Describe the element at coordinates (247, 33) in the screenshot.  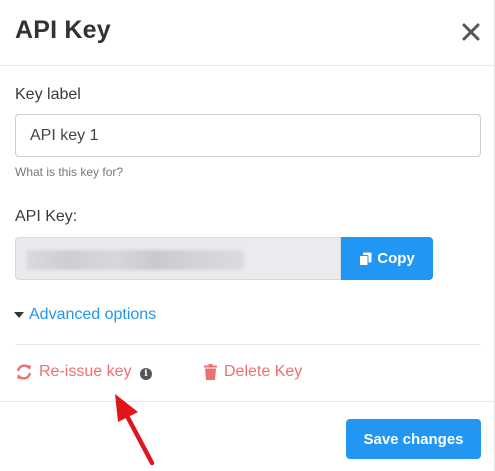
I see `dialog-header: API Key` at that location.